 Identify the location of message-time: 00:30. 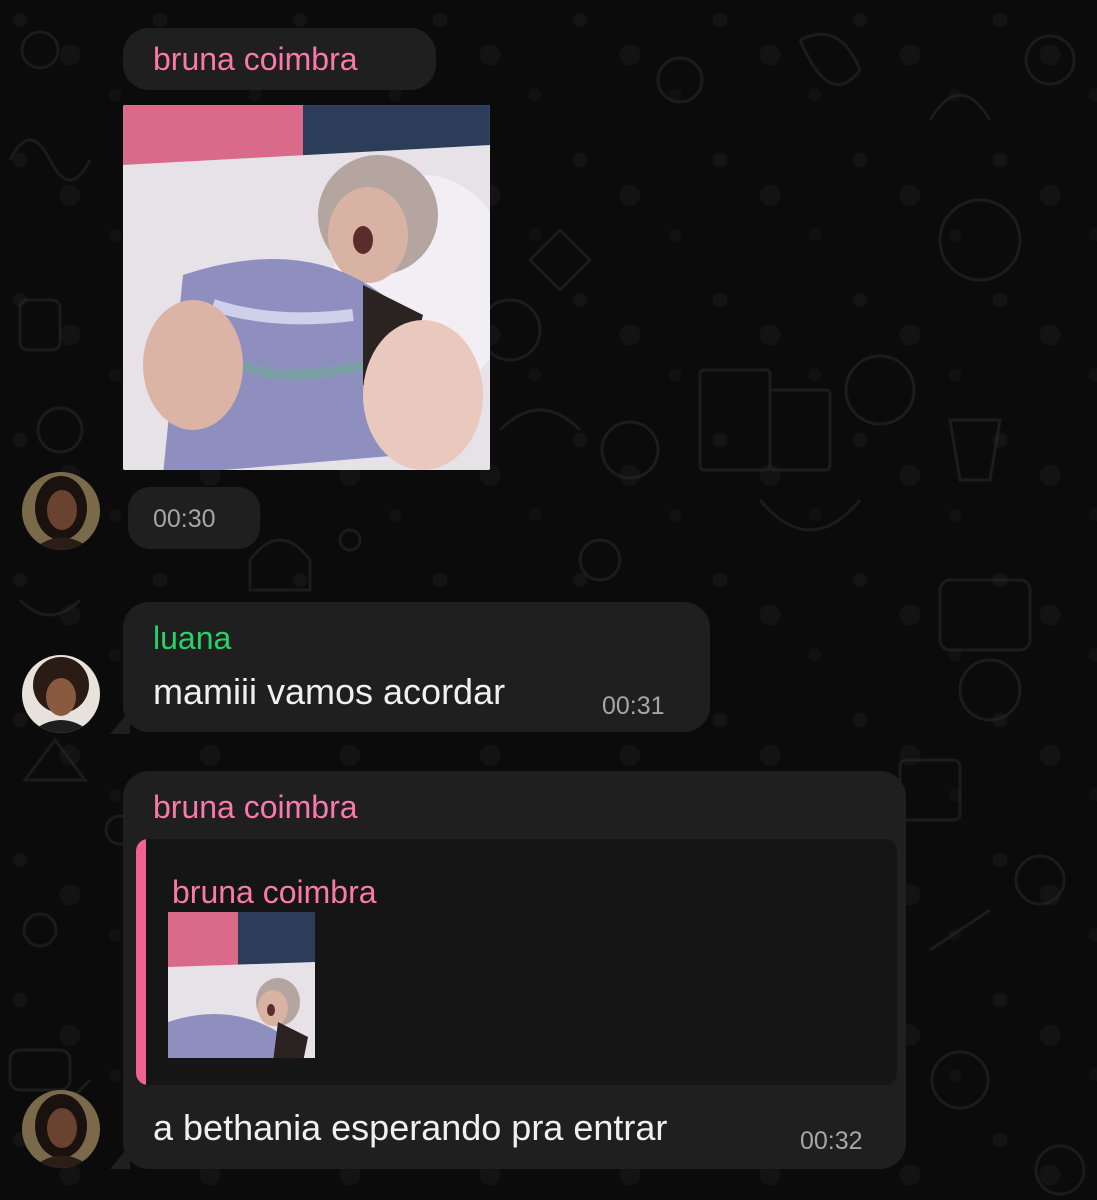
(184, 519).